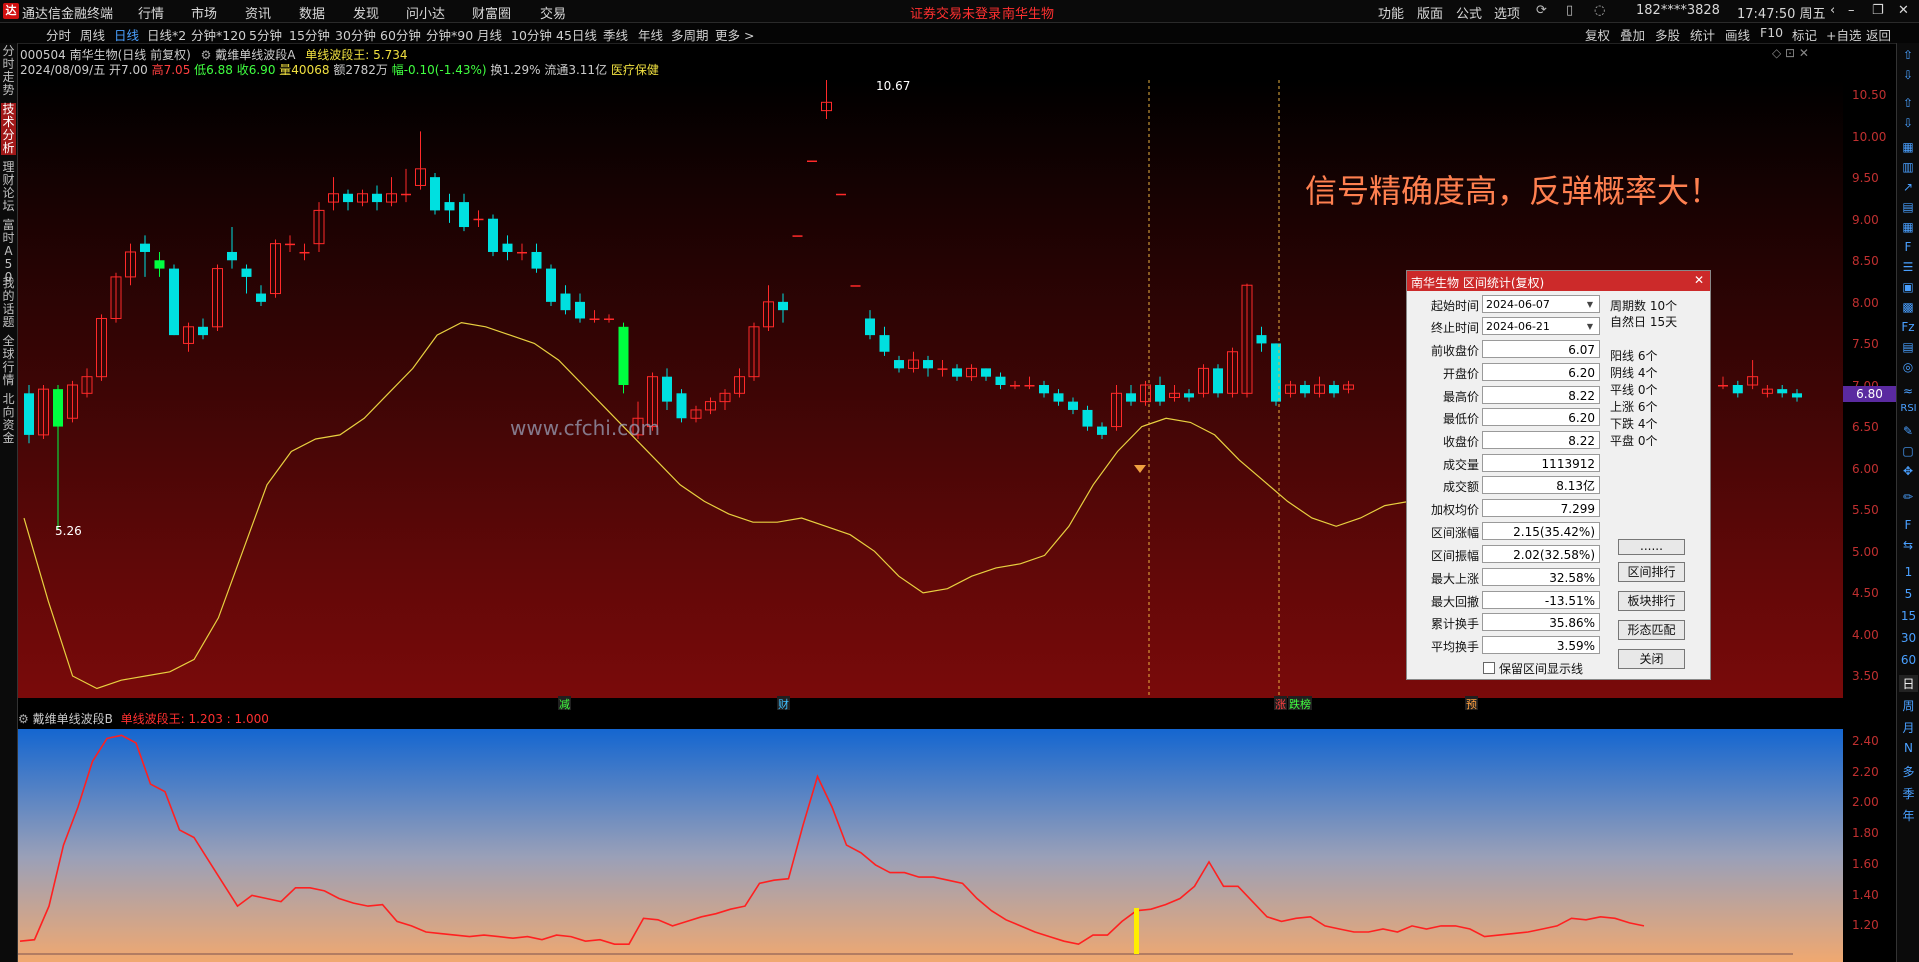 This screenshot has height=962, width=1919. I want to click on close-icon: ✕, so click(1903, 10).